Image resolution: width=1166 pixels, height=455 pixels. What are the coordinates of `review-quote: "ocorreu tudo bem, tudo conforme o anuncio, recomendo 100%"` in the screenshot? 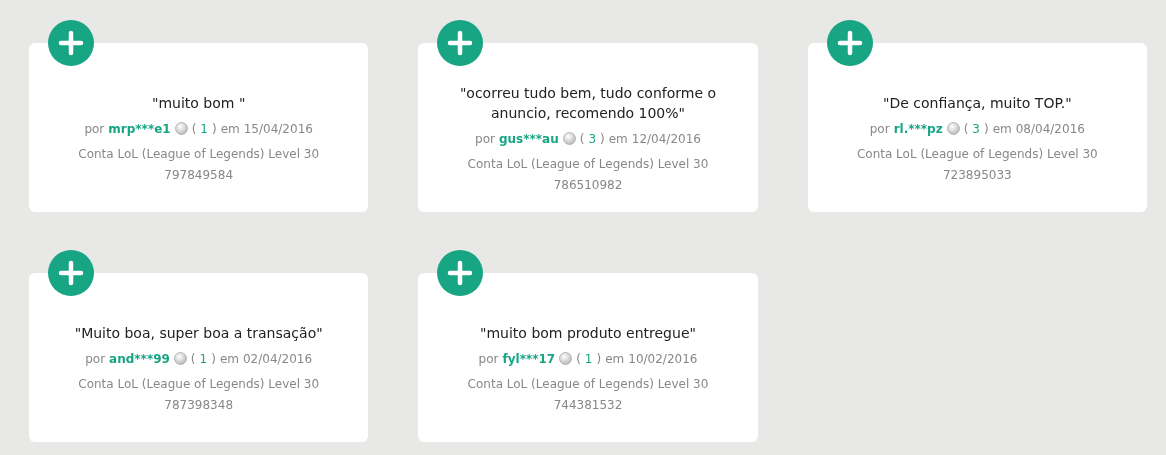 It's located at (588, 103).